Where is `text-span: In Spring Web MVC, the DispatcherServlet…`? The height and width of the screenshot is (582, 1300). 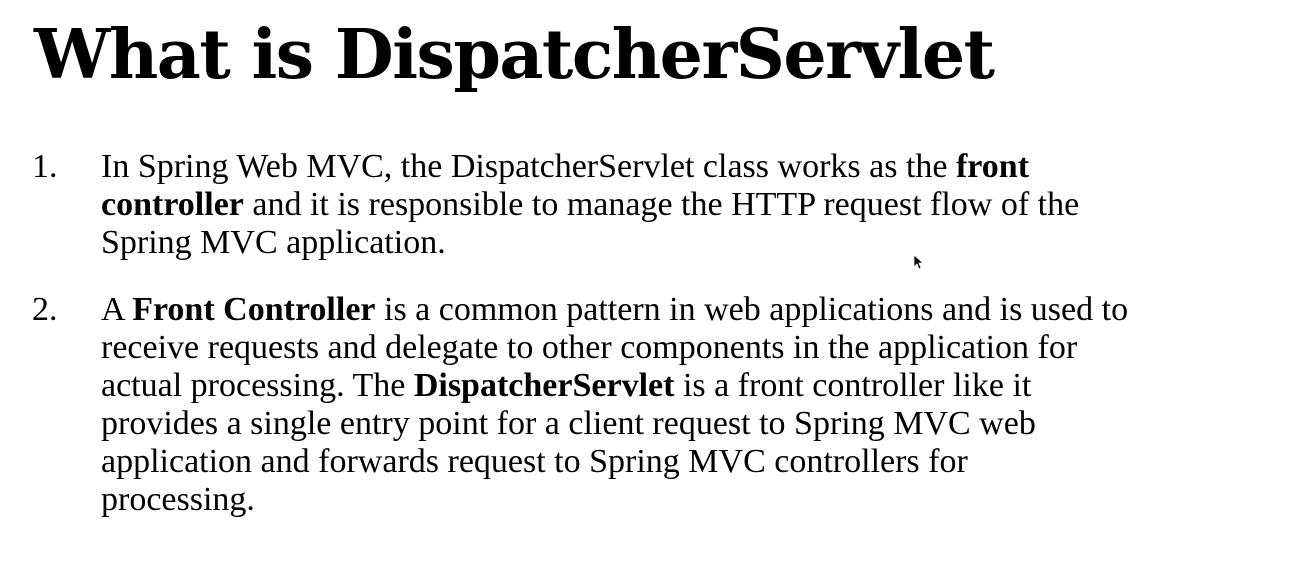 text-span: In Spring Web MVC, the DispatcherServlet… is located at coordinates (528, 166).